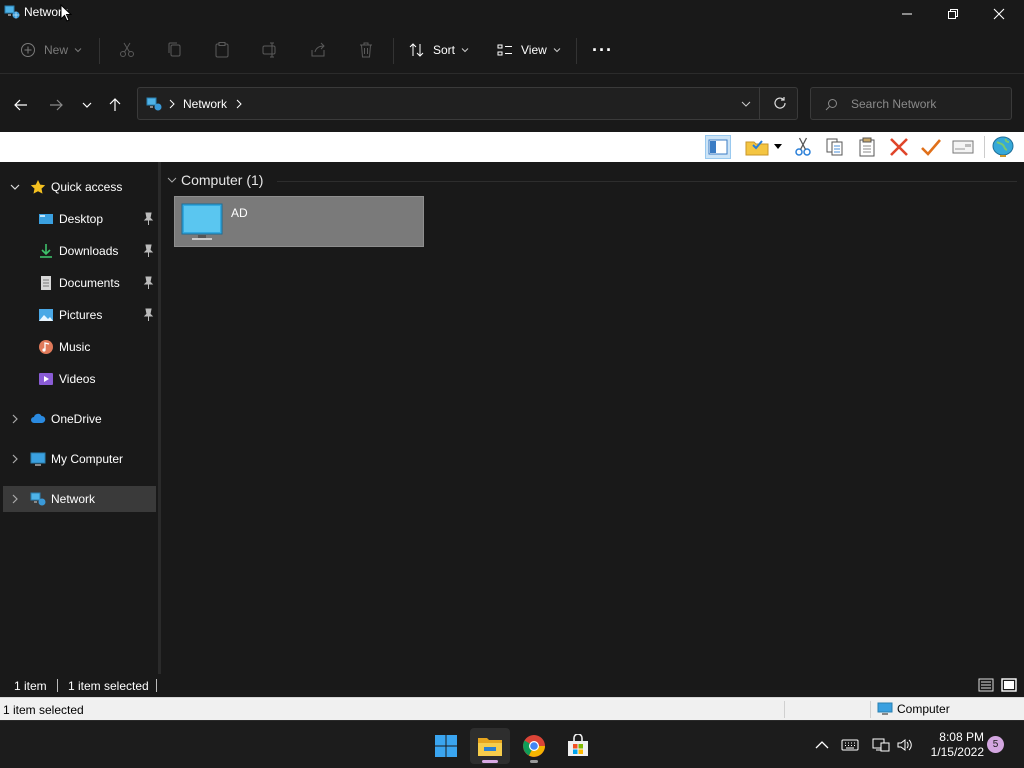 Image resolution: width=1024 pixels, height=768 pixels. Describe the element at coordinates (127, 50) in the screenshot. I see `cut-button` at that location.